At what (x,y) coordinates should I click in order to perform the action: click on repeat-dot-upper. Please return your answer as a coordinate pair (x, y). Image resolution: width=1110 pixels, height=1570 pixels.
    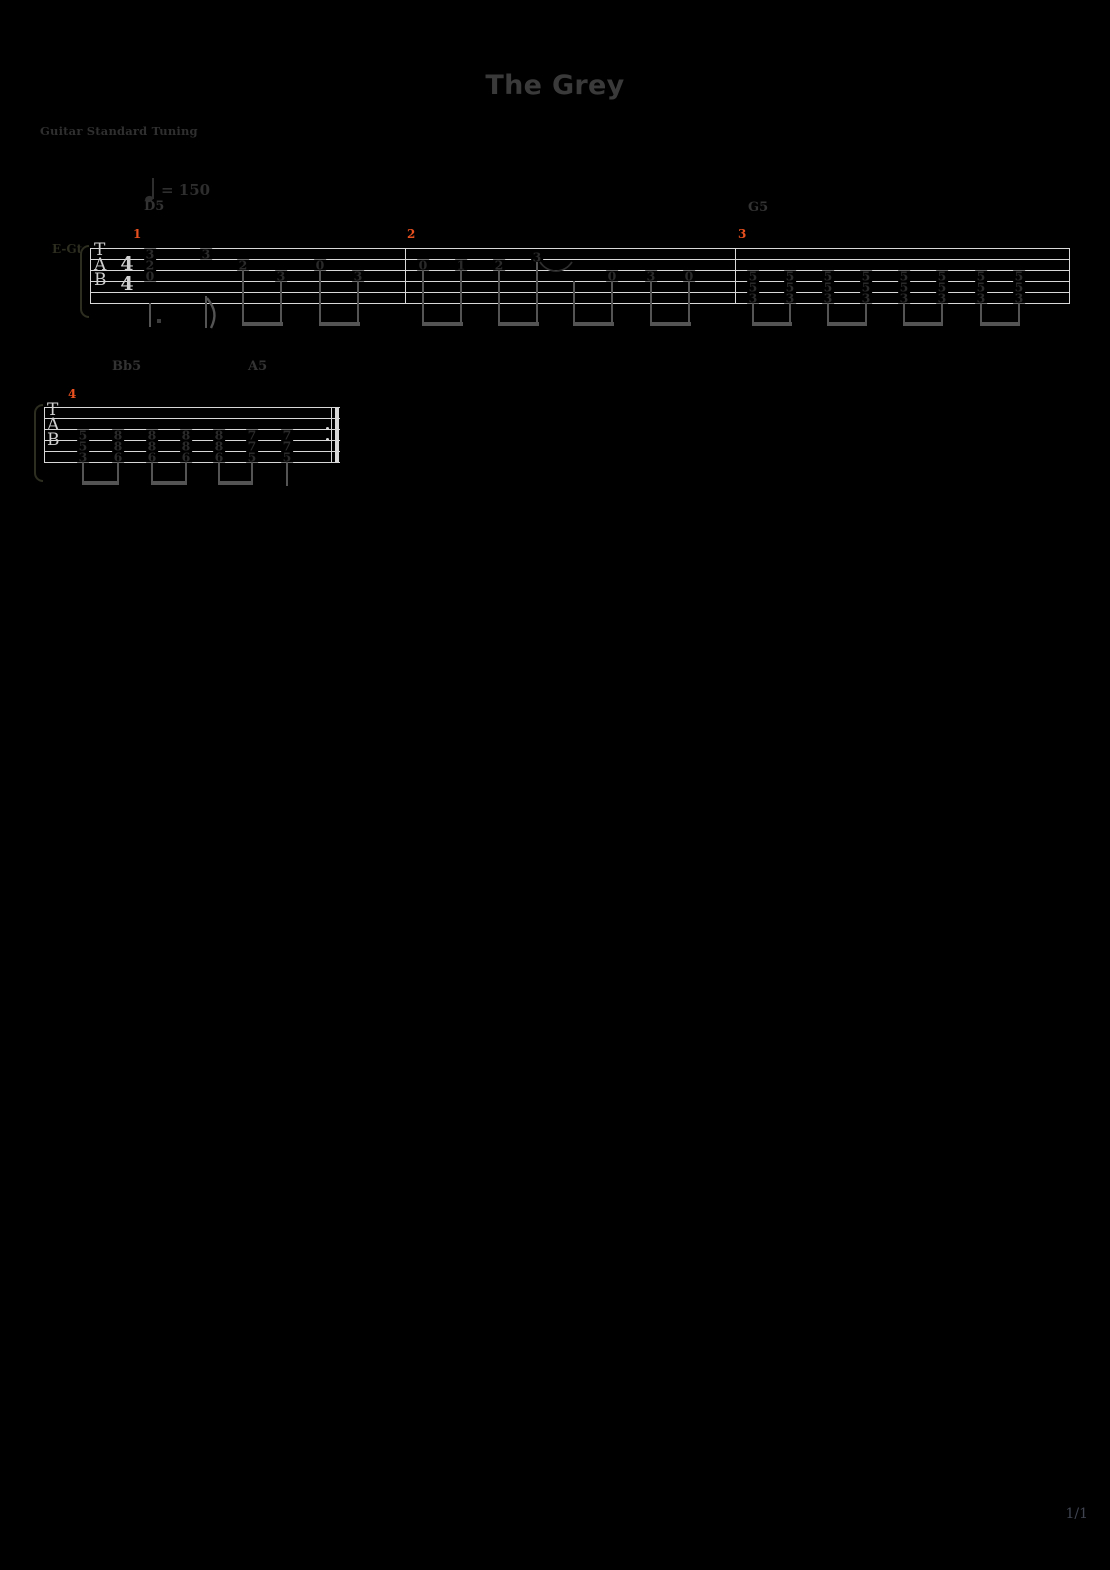
    Looking at the image, I should click on (327, 428).